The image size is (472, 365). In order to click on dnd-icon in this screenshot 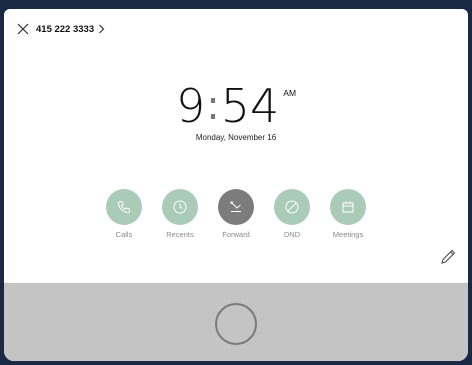, I will do `click(292, 207)`.